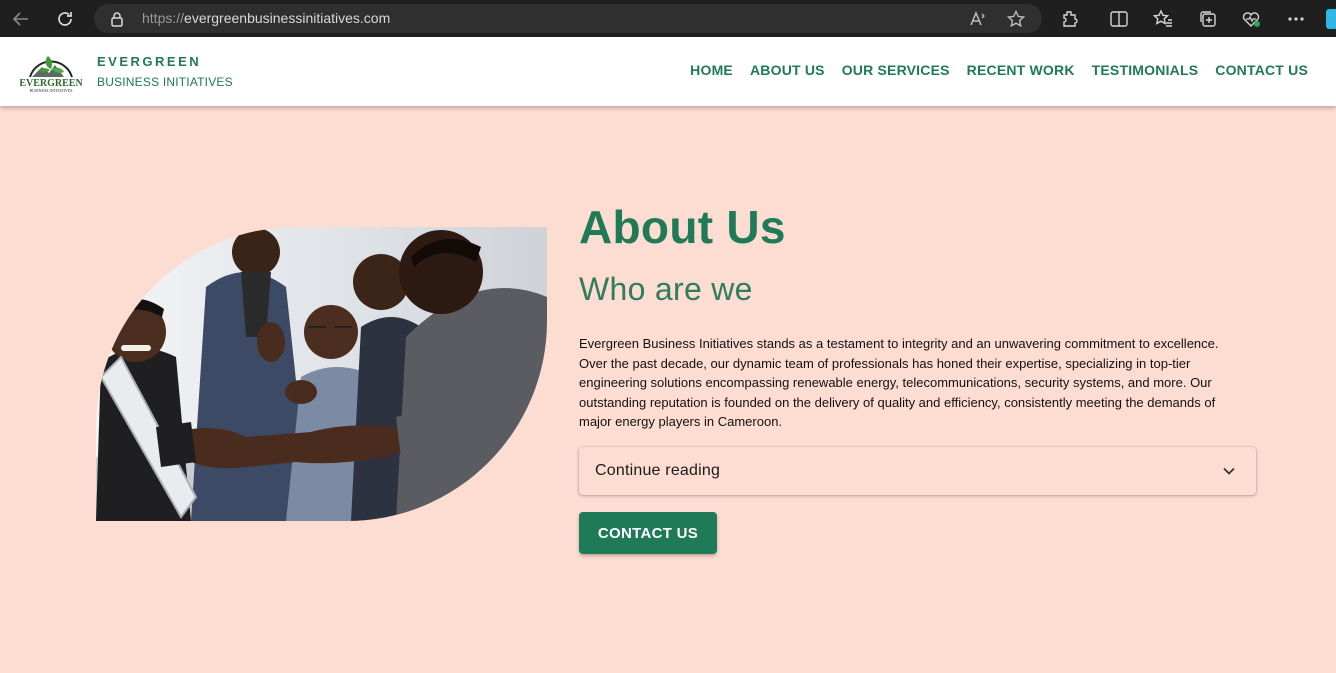  Describe the element at coordinates (165, 82) in the screenshot. I see `brand-subtitle: BUSINESS INITIATIVES` at that location.